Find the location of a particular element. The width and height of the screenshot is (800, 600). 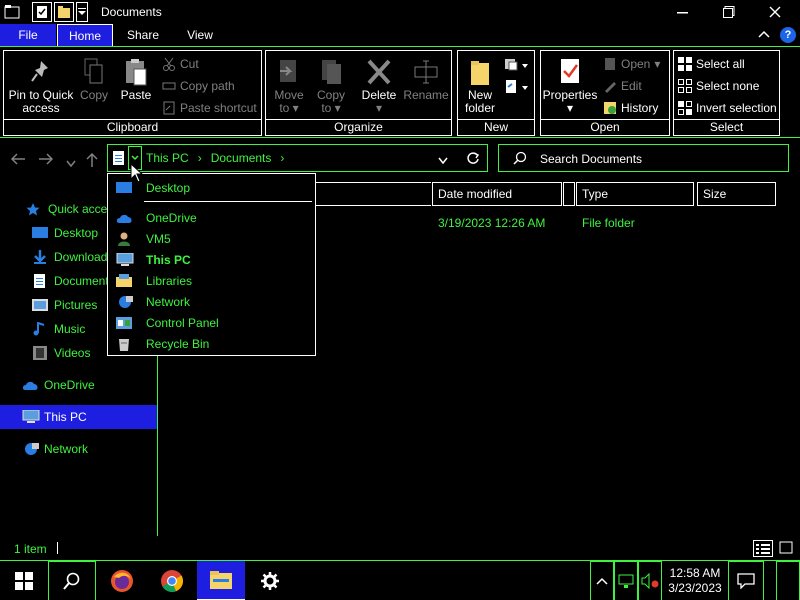

open-label: Open is located at coordinates (636, 64).